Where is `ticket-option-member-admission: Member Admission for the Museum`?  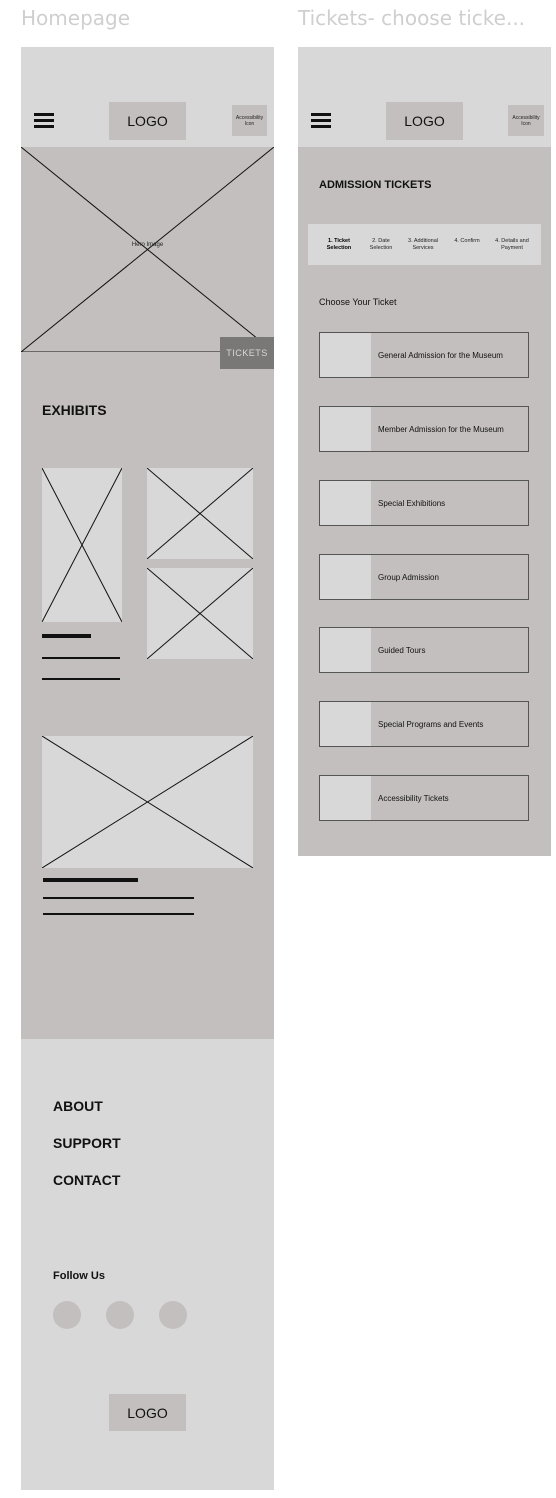 ticket-option-member-admission: Member Admission for the Museum is located at coordinates (424, 429).